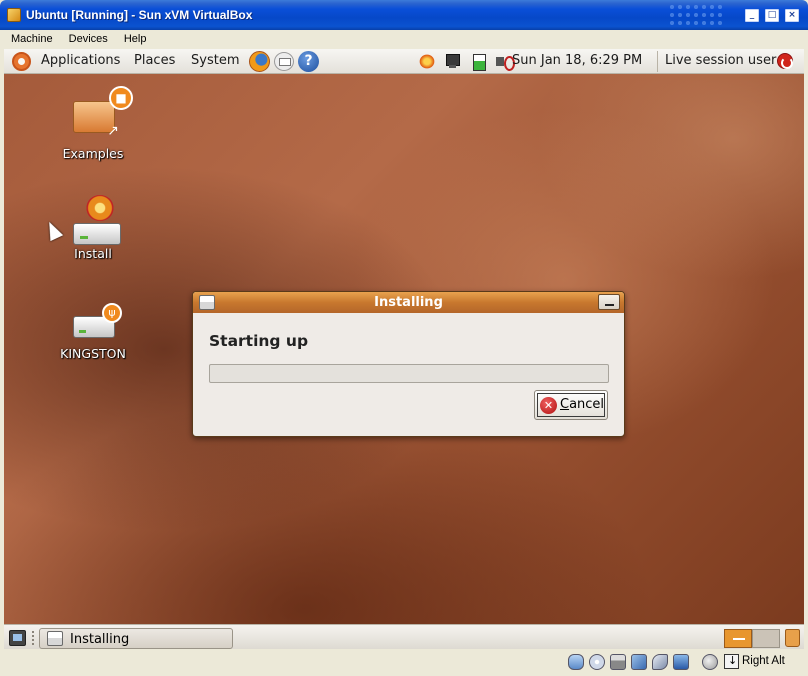 This screenshot has height=676, width=808. Describe the element at coordinates (259, 341) in the screenshot. I see `dialog-heading: Starting up` at that location.